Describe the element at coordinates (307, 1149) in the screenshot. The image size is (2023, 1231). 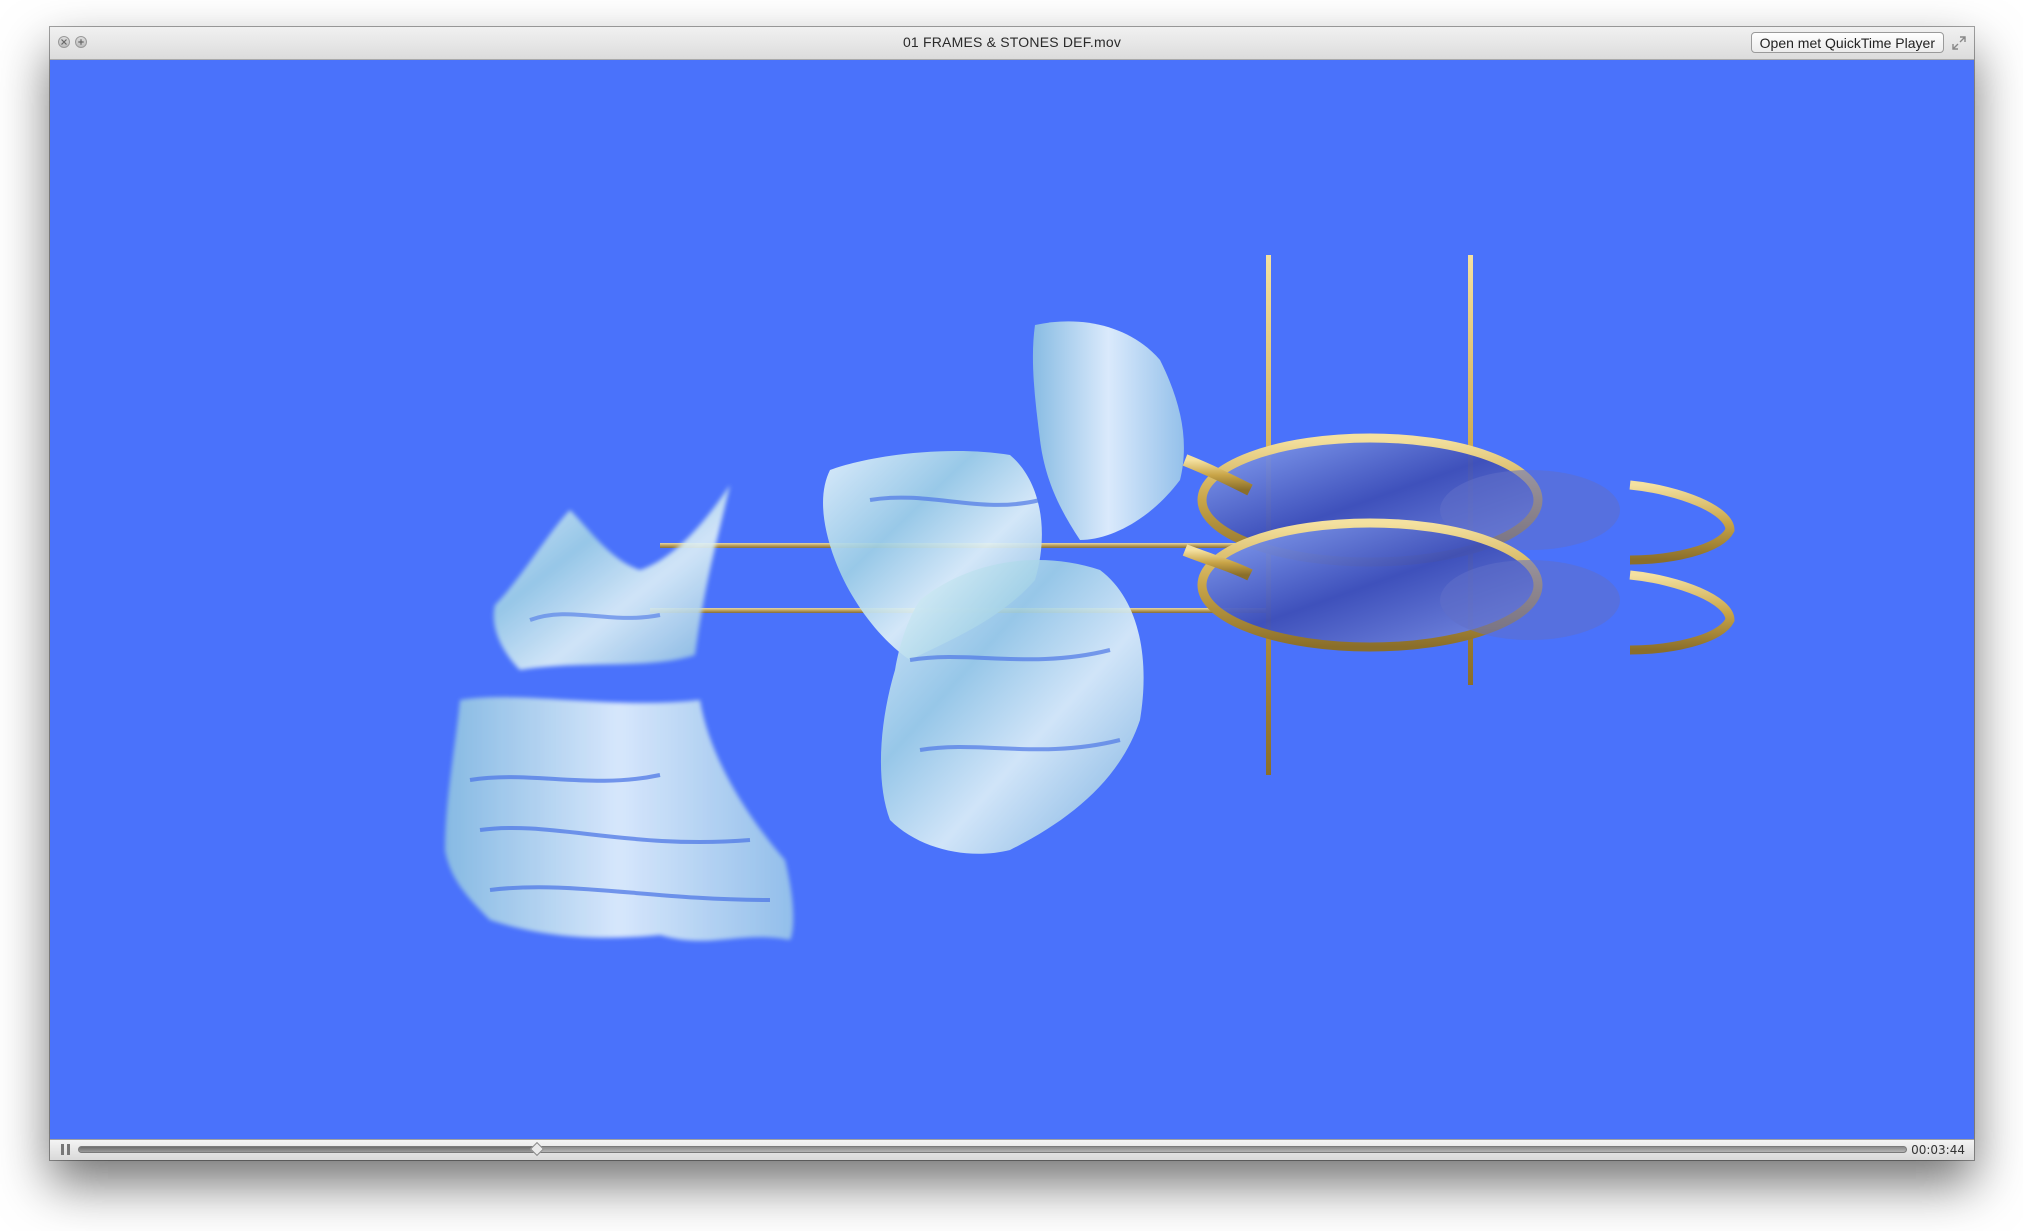
I see `scrubber-progress` at that location.